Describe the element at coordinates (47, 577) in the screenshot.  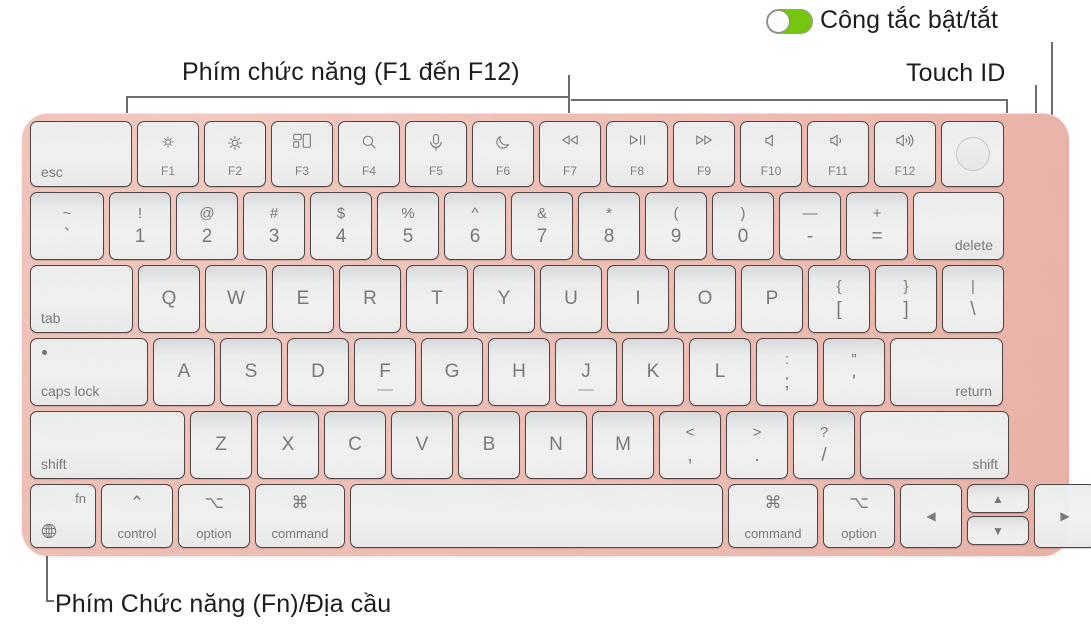
I see `leader-line-fn-pointer` at that location.